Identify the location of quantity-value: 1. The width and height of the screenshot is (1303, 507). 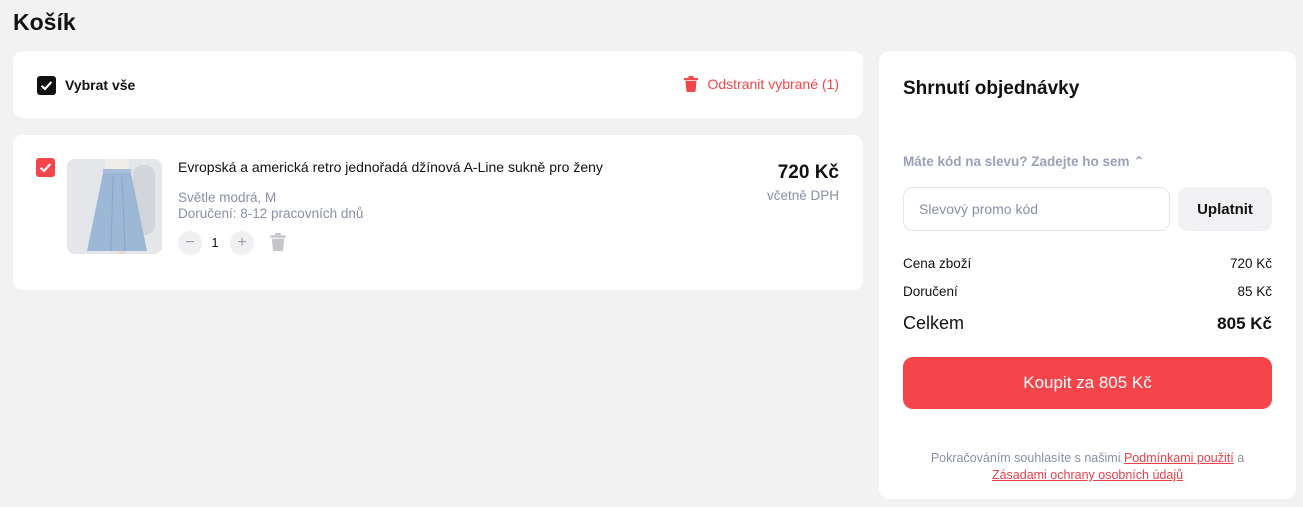
(215, 242).